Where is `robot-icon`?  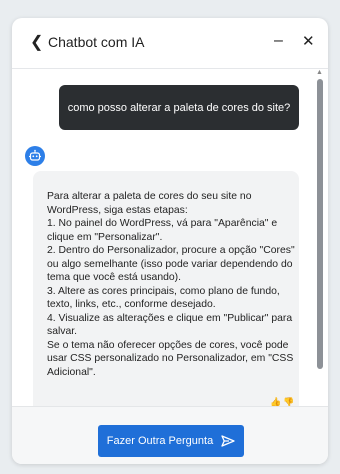 robot-icon is located at coordinates (35, 156).